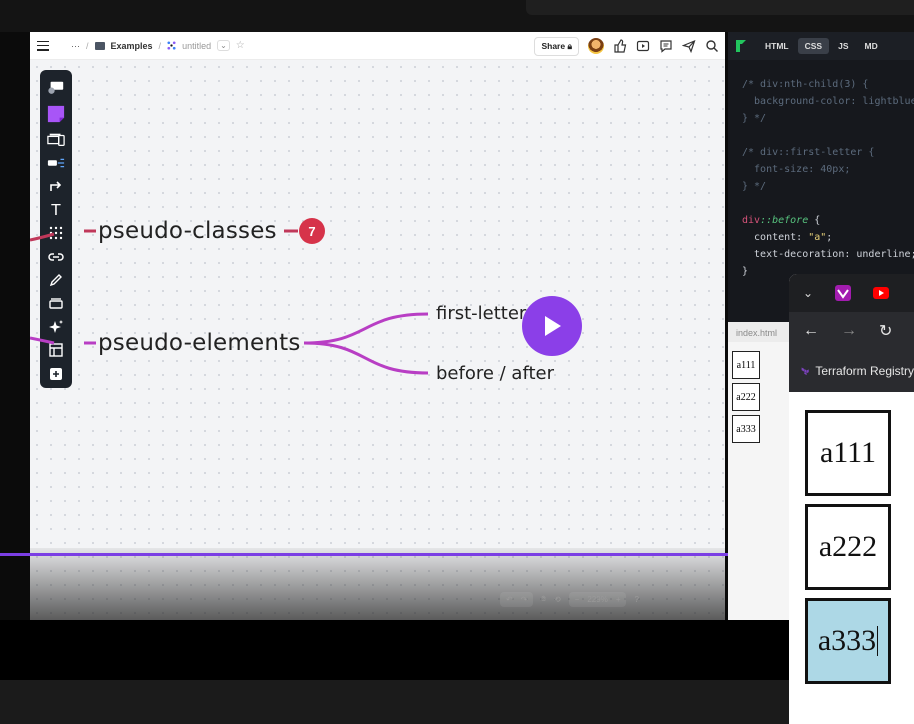  What do you see at coordinates (746, 429) in the screenshot?
I see `preview-box: a333` at bounding box center [746, 429].